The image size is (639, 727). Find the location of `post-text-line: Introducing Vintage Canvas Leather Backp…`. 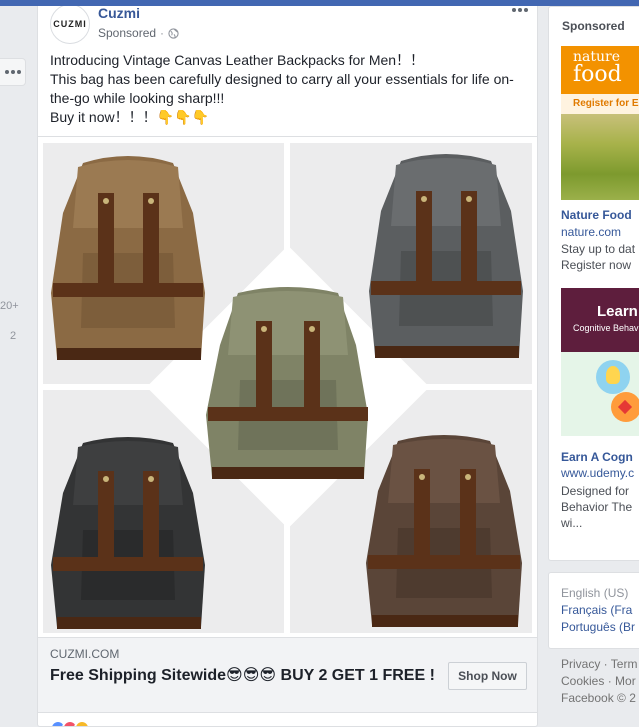

post-text-line: Introducing Vintage Canvas Leather Backp… is located at coordinates (237, 60).